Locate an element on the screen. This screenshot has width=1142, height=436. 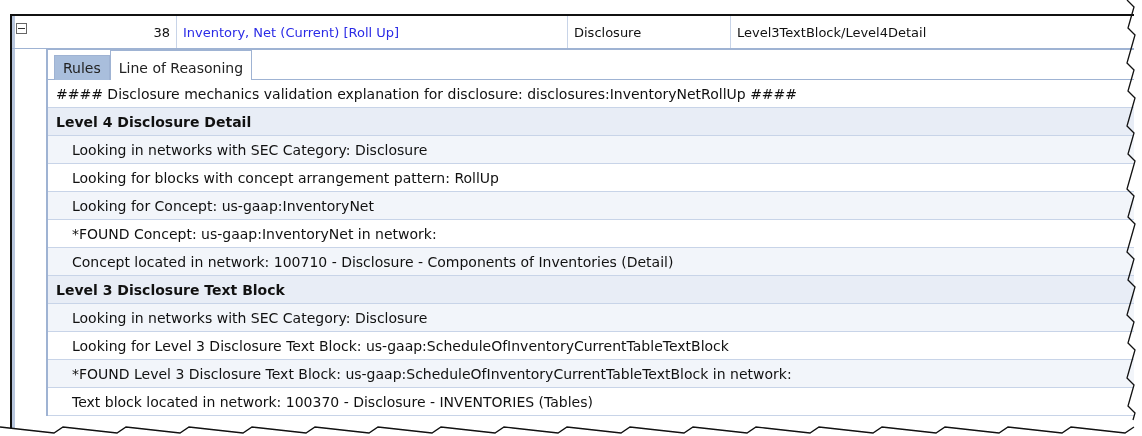
reasoning-line: *FOUND Concept: us-gaap:InventoryNet in network: is located at coordinates (254, 233).